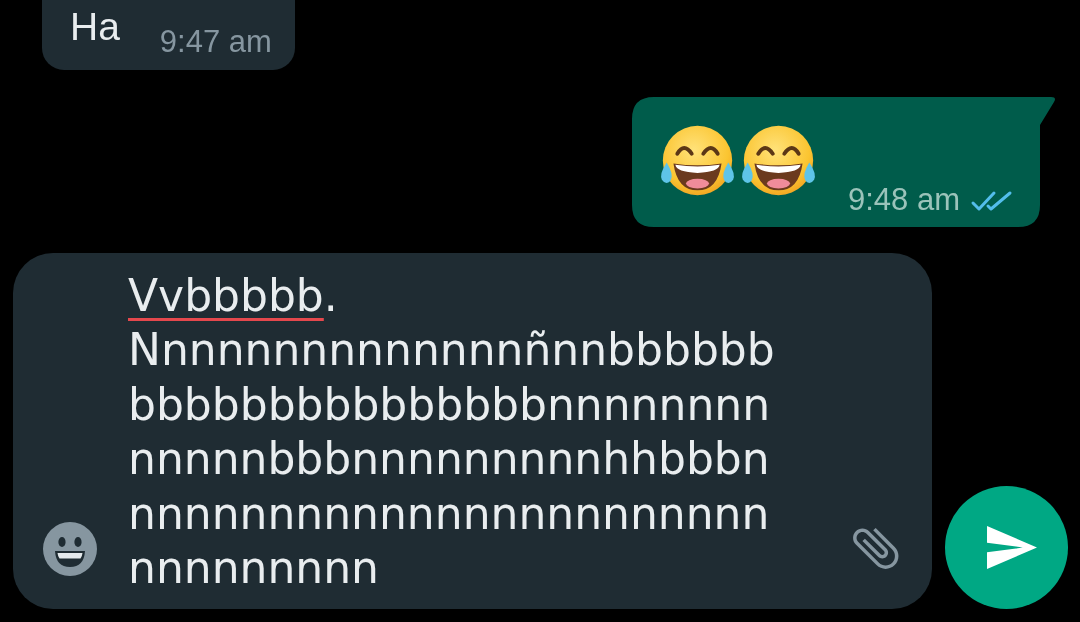  Describe the element at coordinates (904, 199) in the screenshot. I see `message-time: 9:48 am` at that location.